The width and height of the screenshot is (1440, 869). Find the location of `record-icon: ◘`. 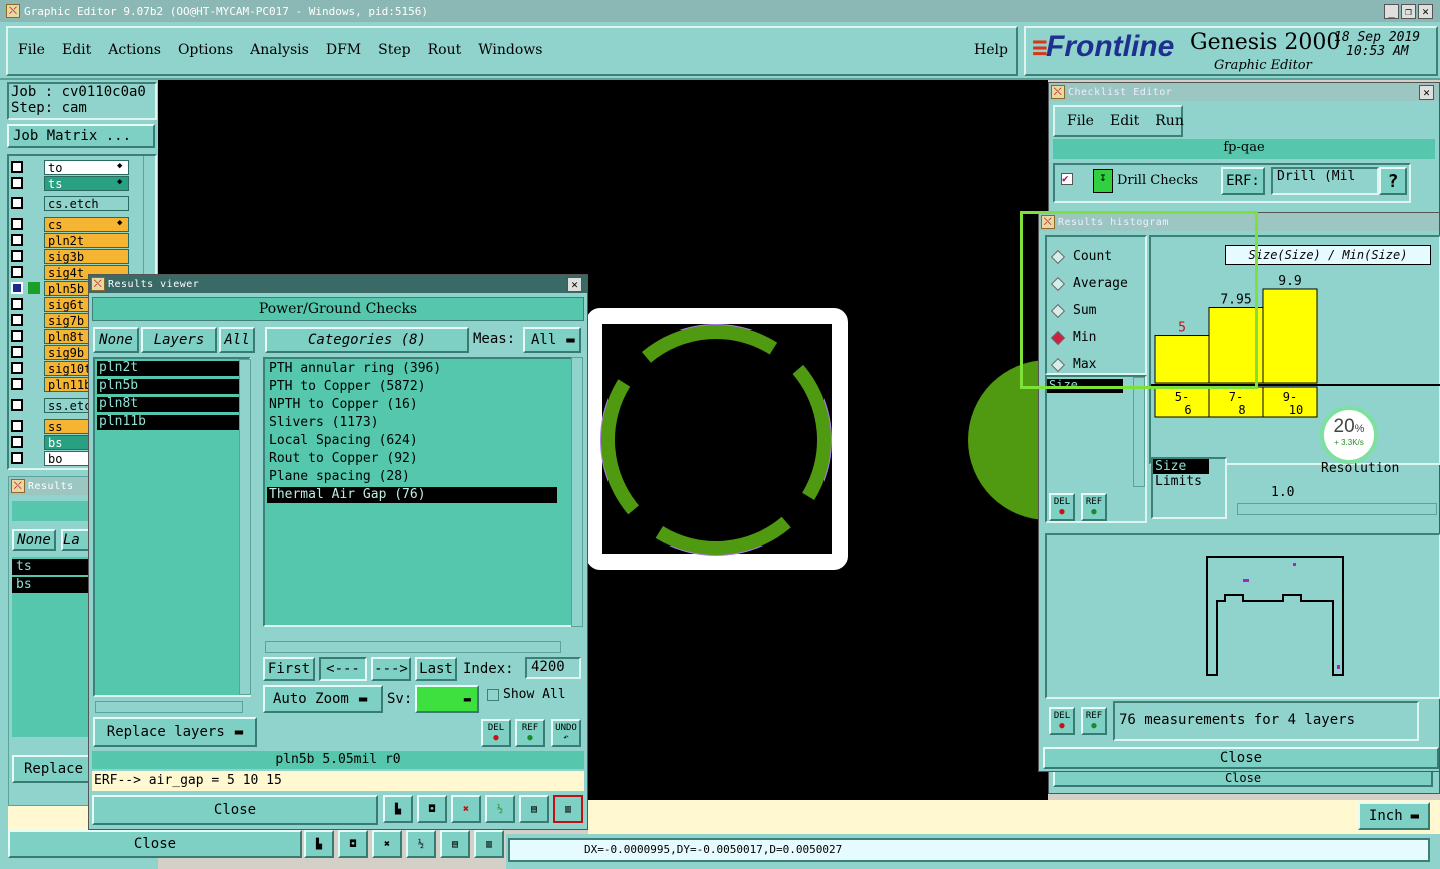

record-icon: ◘ is located at coordinates (432, 809).